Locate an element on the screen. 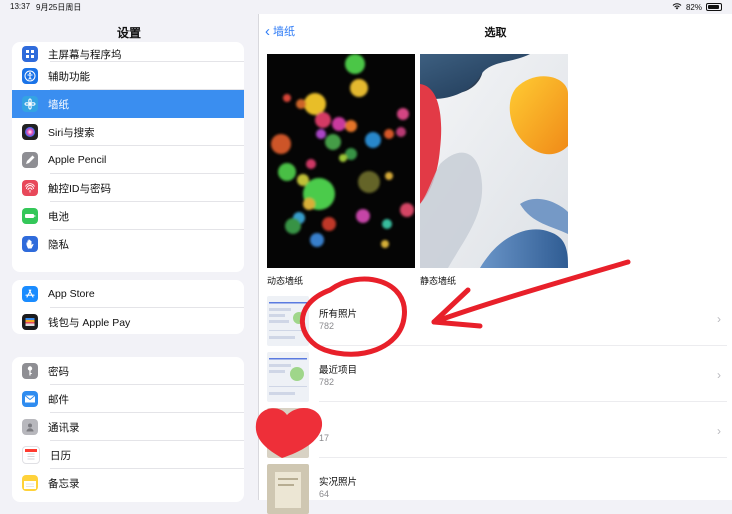 The image size is (732, 514). notes-icon is located at coordinates (30, 483).